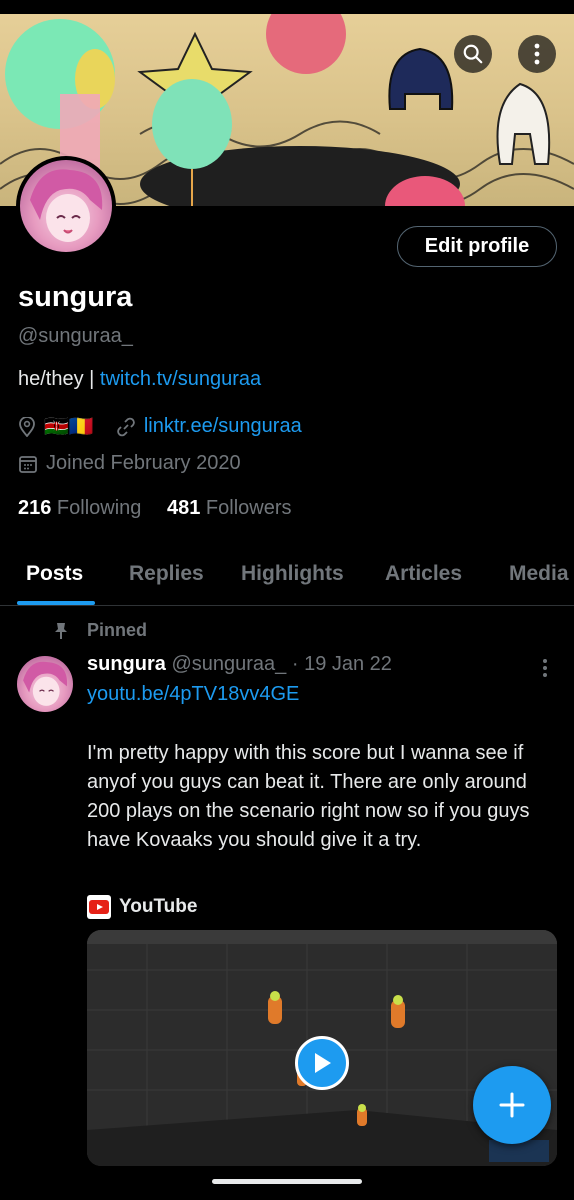 This screenshot has height=1200, width=574. I want to click on play-icon, so click(323, 1063).